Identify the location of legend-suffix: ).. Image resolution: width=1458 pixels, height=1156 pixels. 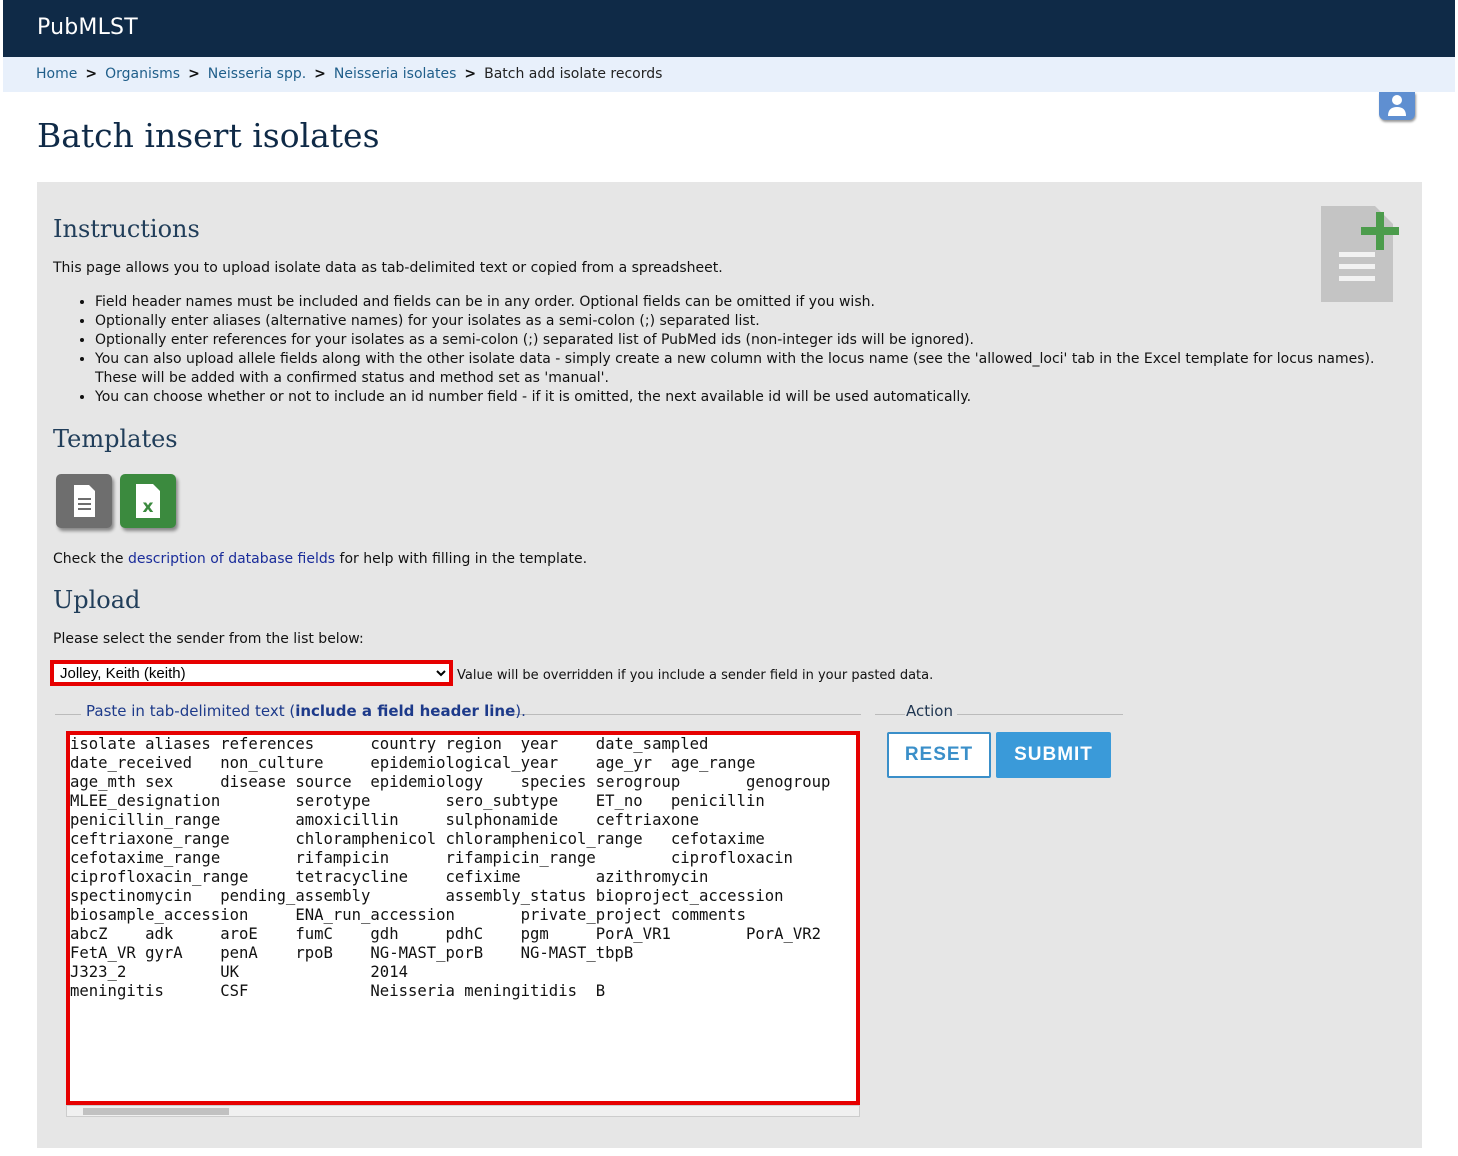
(520, 711).